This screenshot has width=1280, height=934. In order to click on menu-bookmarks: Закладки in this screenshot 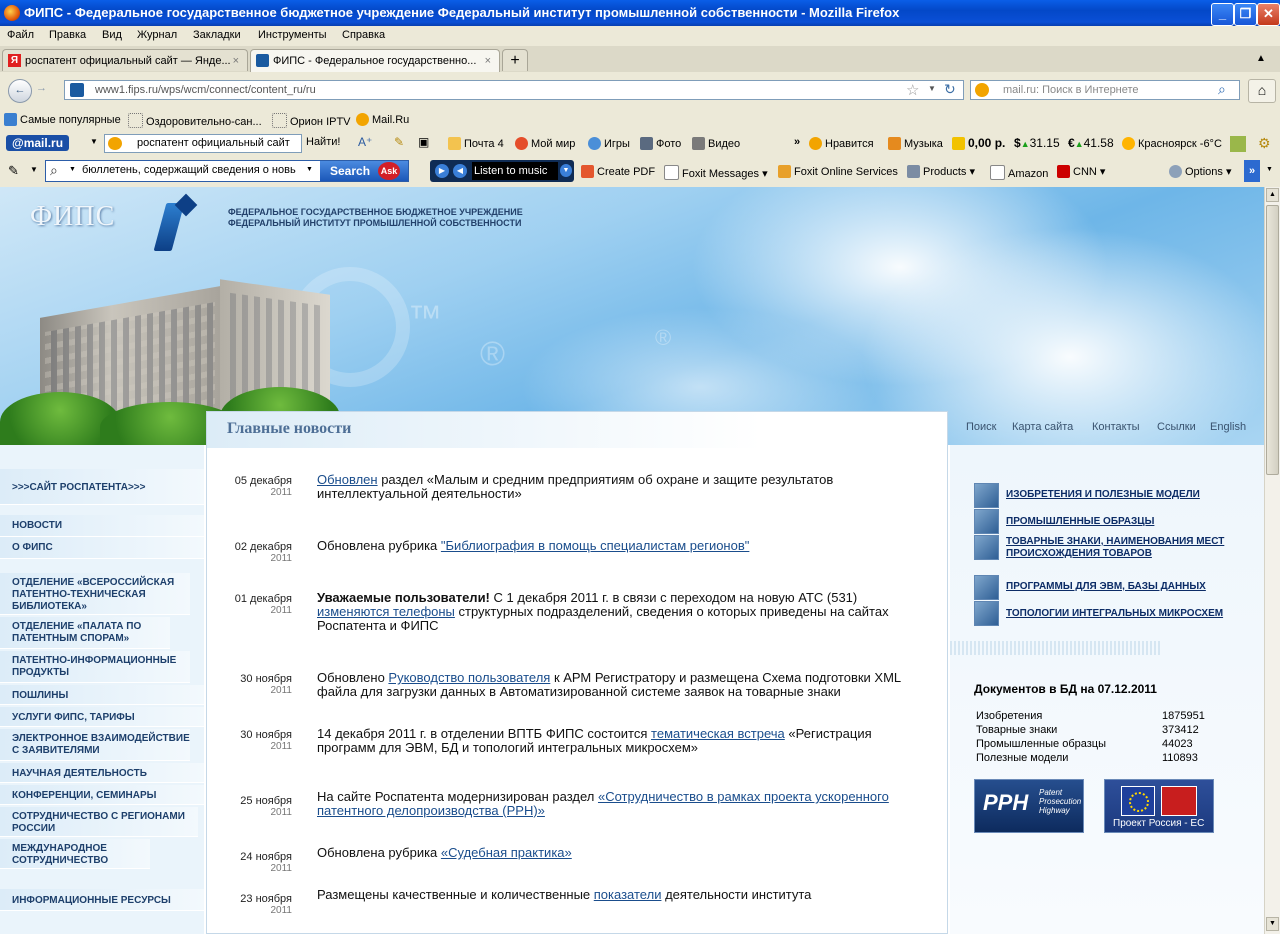, I will do `click(217, 35)`.